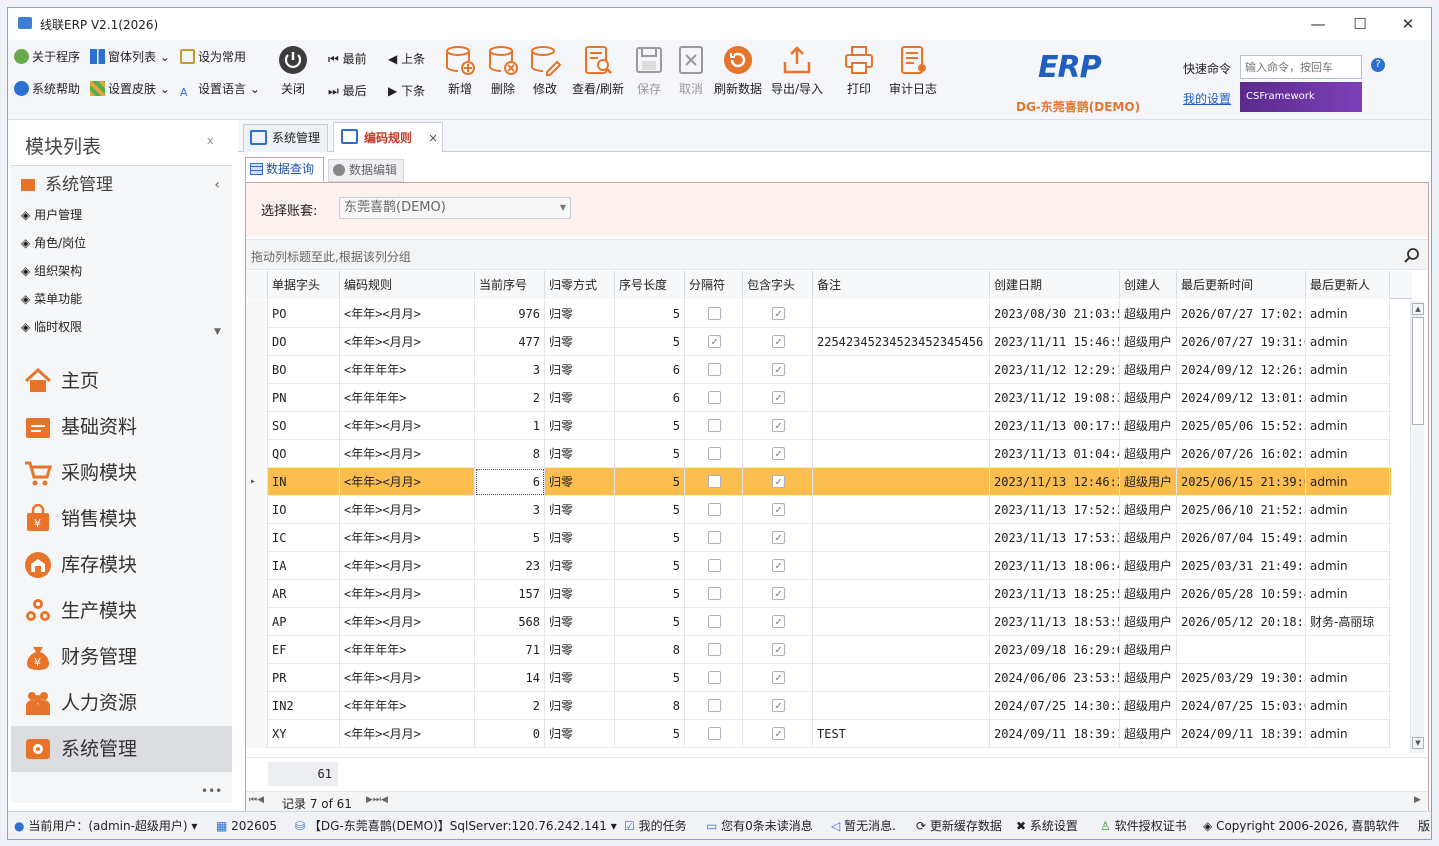  What do you see at coordinates (1207, 98) in the screenshot?
I see `my-settings-link: 我的设置` at bounding box center [1207, 98].